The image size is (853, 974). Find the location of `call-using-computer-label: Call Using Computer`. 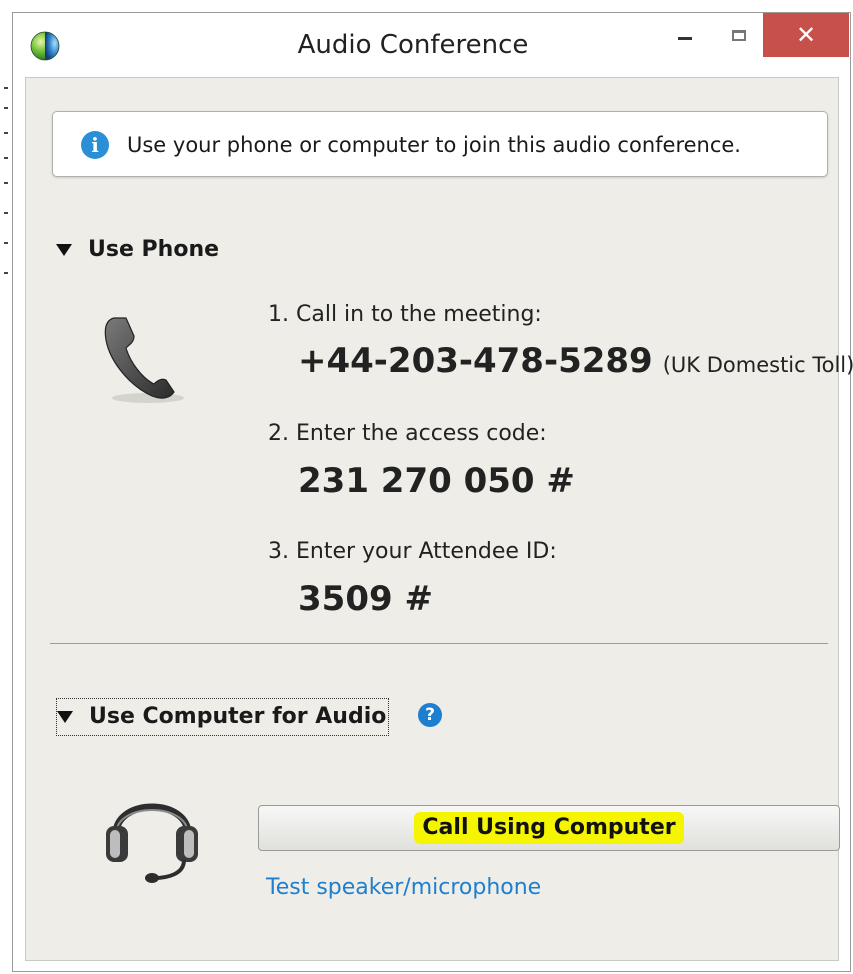

call-using-computer-label: Call Using Computer is located at coordinates (549, 828).